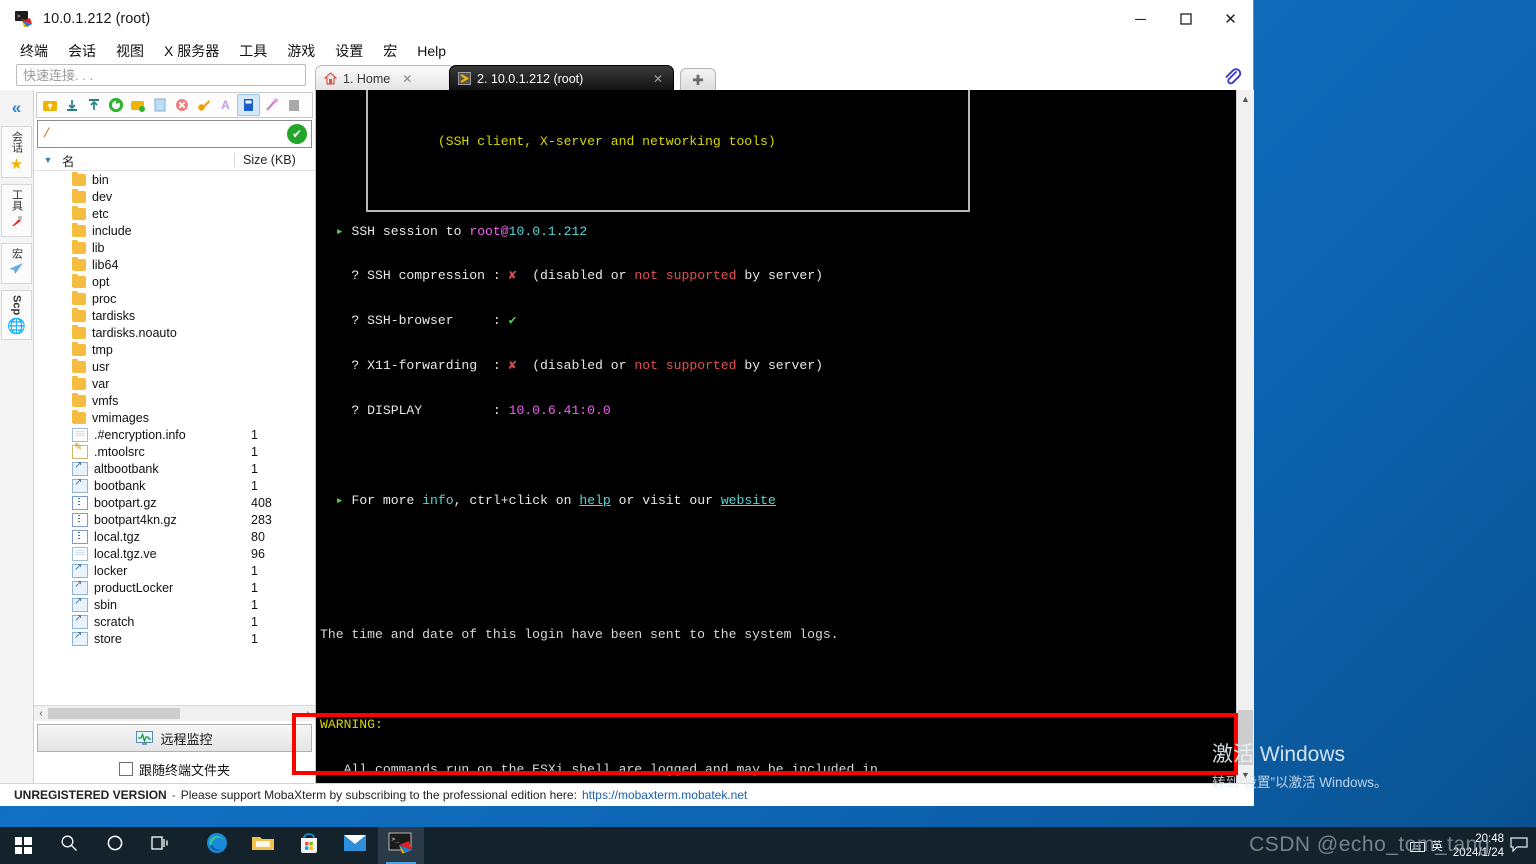  Describe the element at coordinates (174, 519) in the screenshot. I see `list-item: bootpart4kn.gz 283` at that location.